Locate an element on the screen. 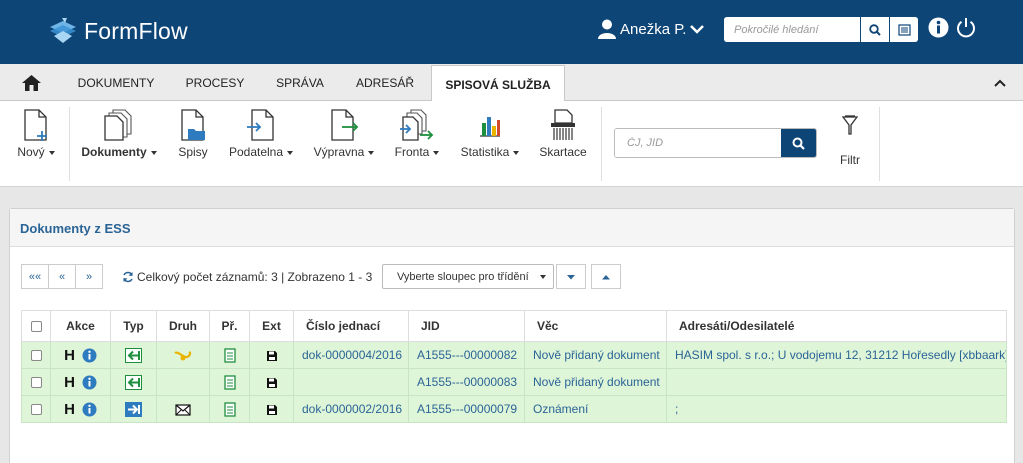 The width and height of the screenshot is (1023, 463). toolbar-search-button is located at coordinates (798, 143).